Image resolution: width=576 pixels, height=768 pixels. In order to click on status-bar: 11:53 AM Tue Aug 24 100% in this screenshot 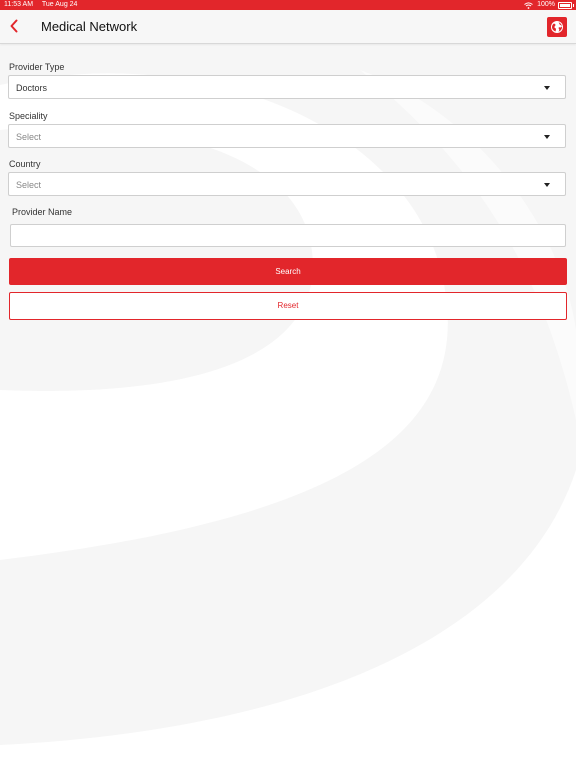, I will do `click(288, 5)`.